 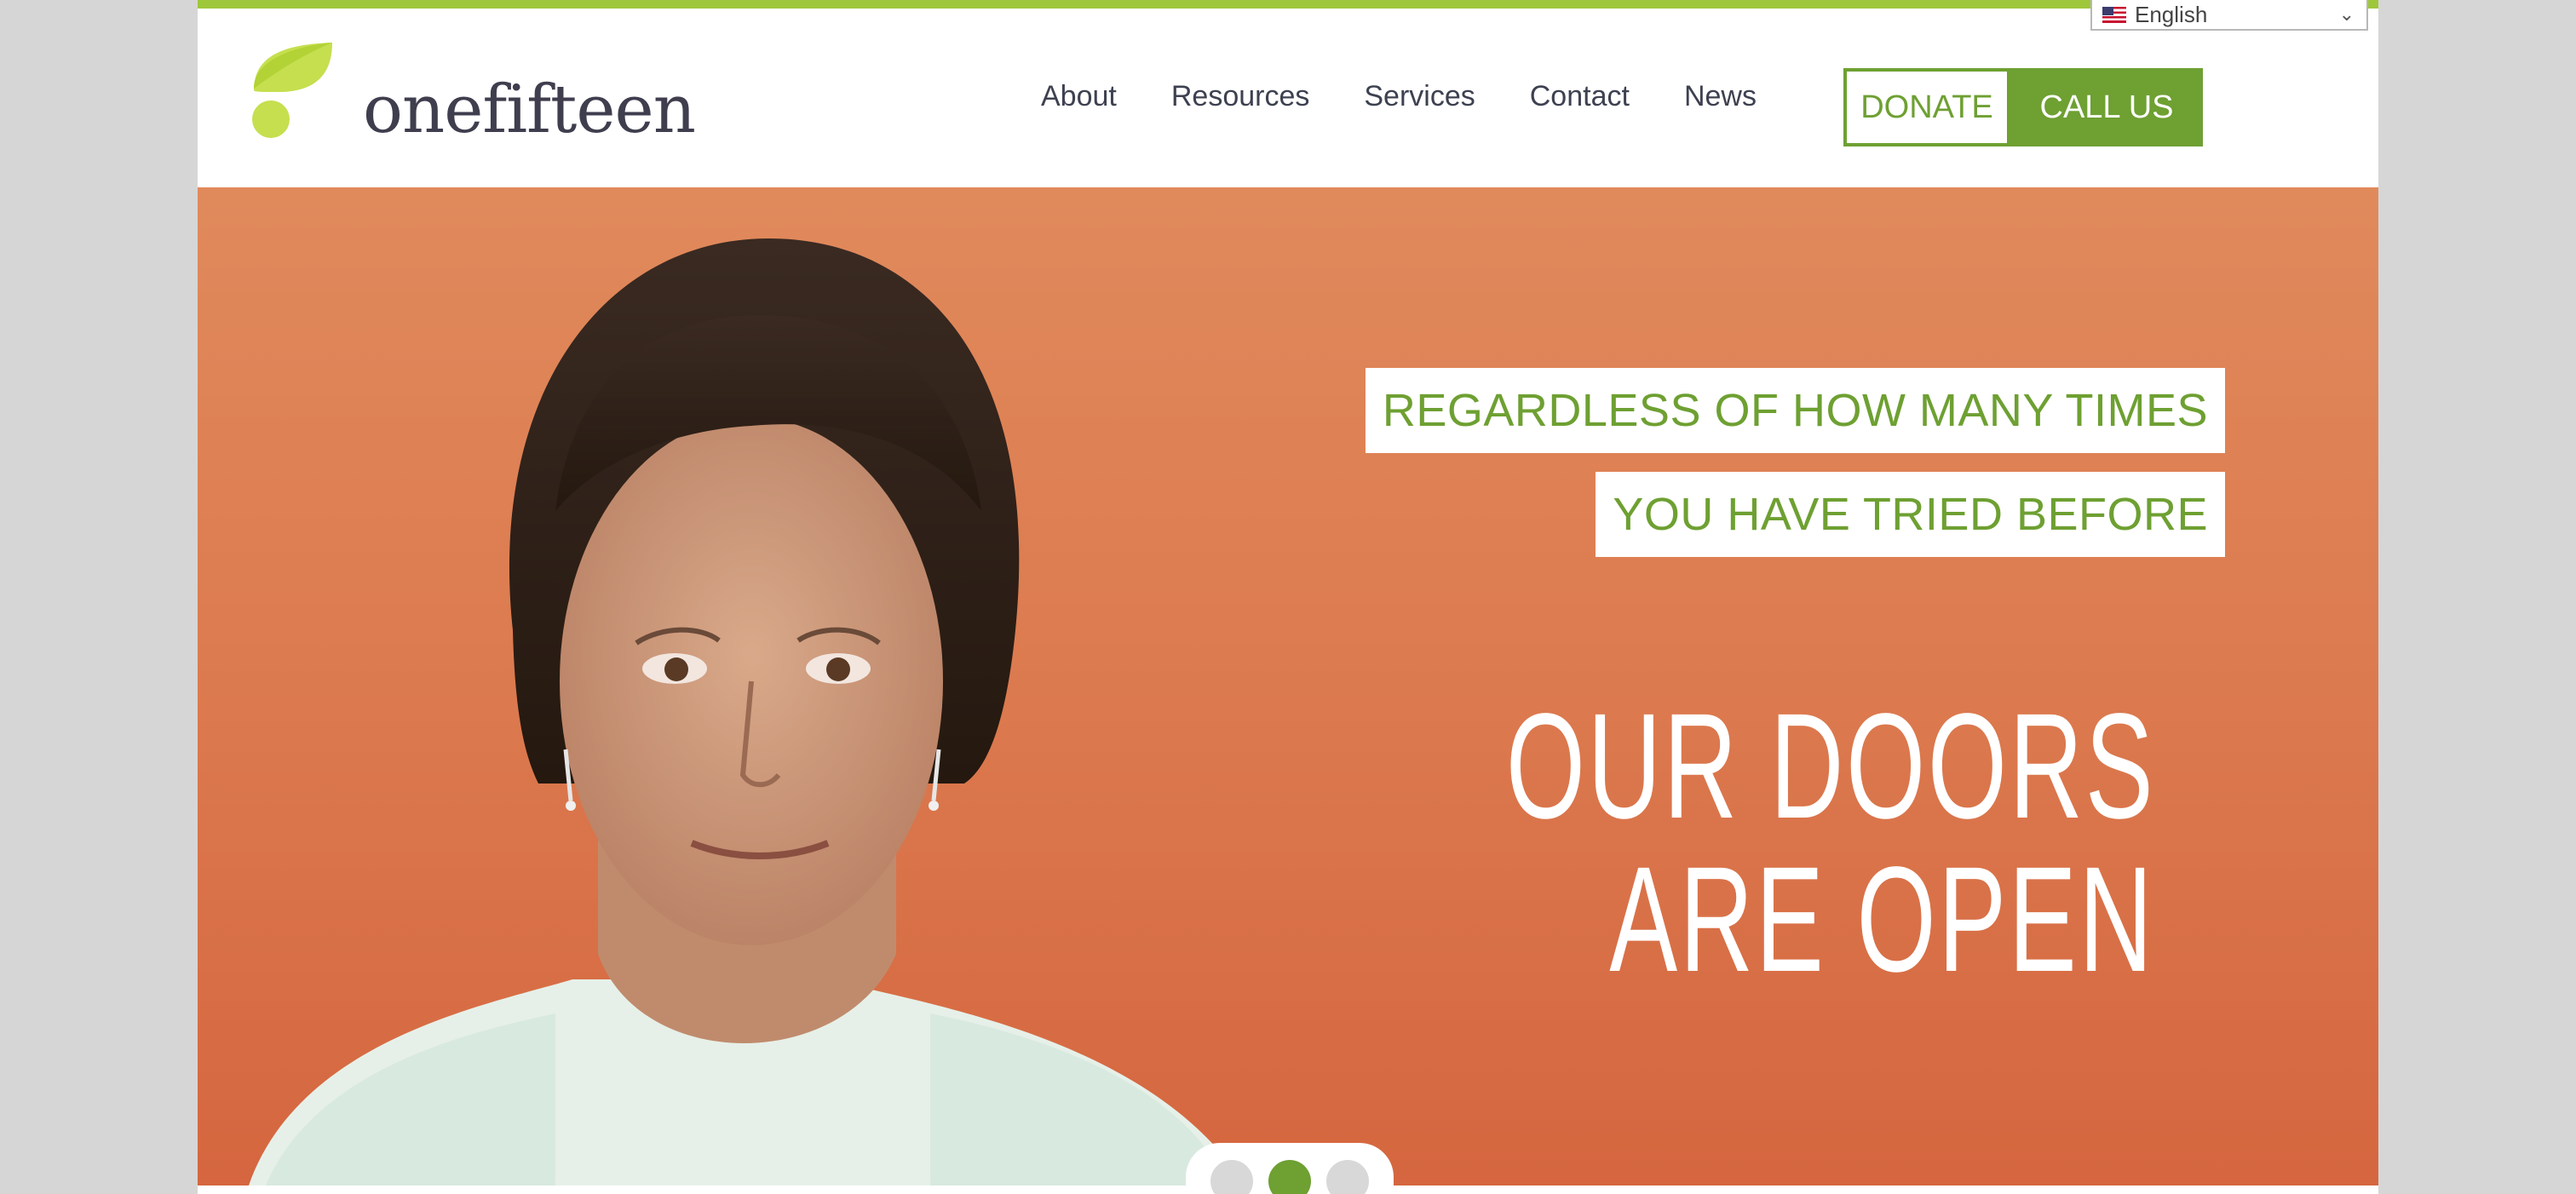 What do you see at coordinates (1241, 96) in the screenshot?
I see `nav-item-resources: Resources` at bounding box center [1241, 96].